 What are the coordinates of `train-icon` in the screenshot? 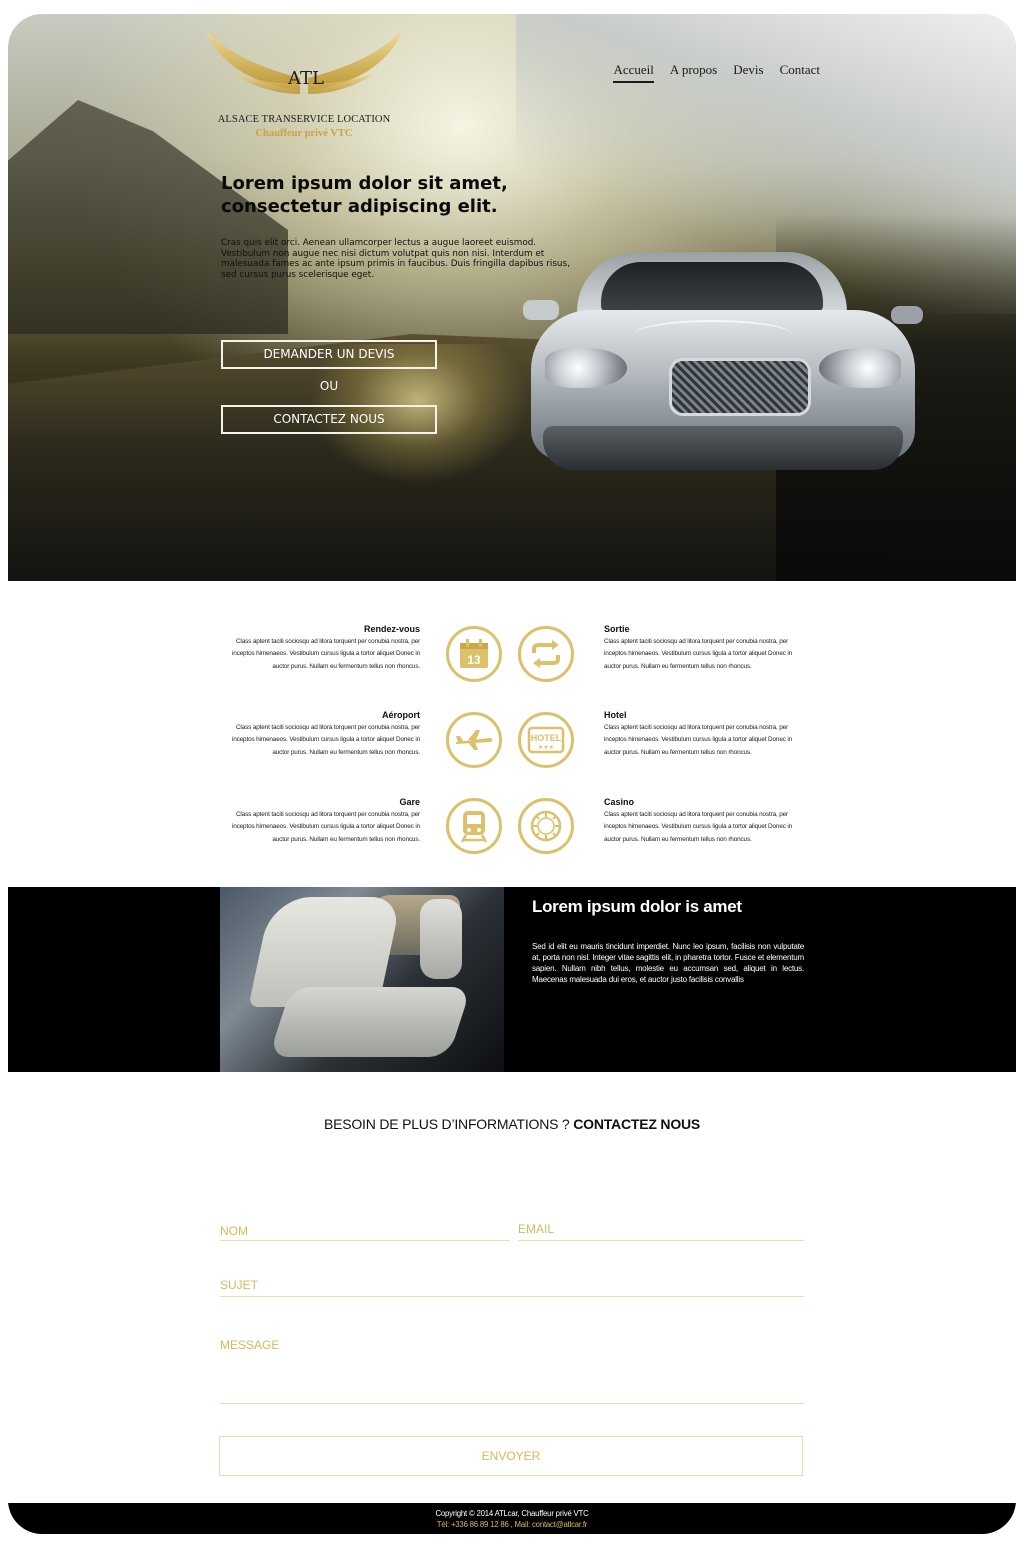 It's located at (474, 826).